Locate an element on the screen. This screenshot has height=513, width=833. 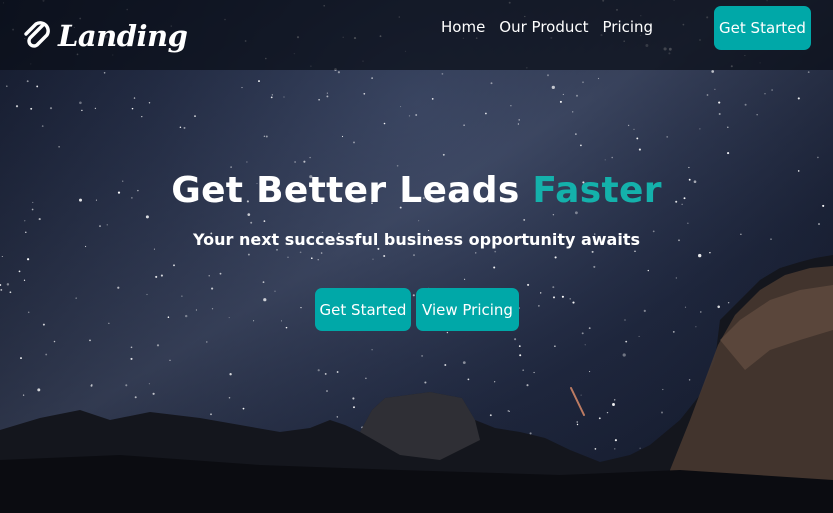
brand-name: Landing is located at coordinates (123, 36).